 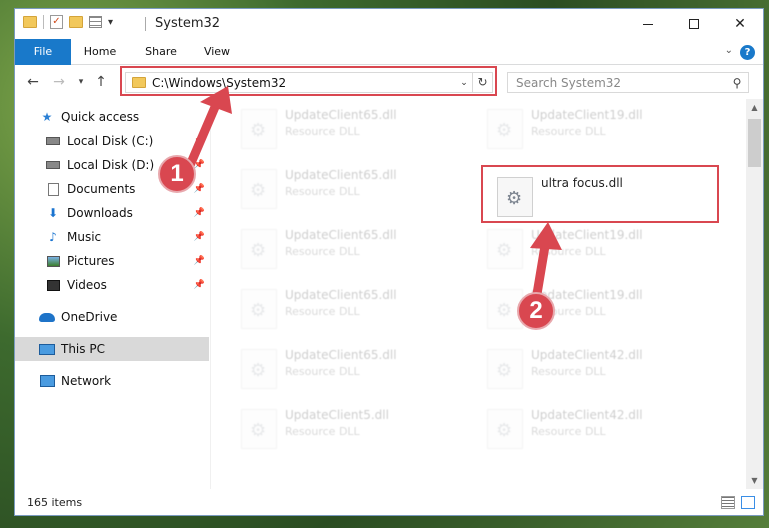 I want to click on scroll-up-icon: ▲, so click(x=754, y=107).